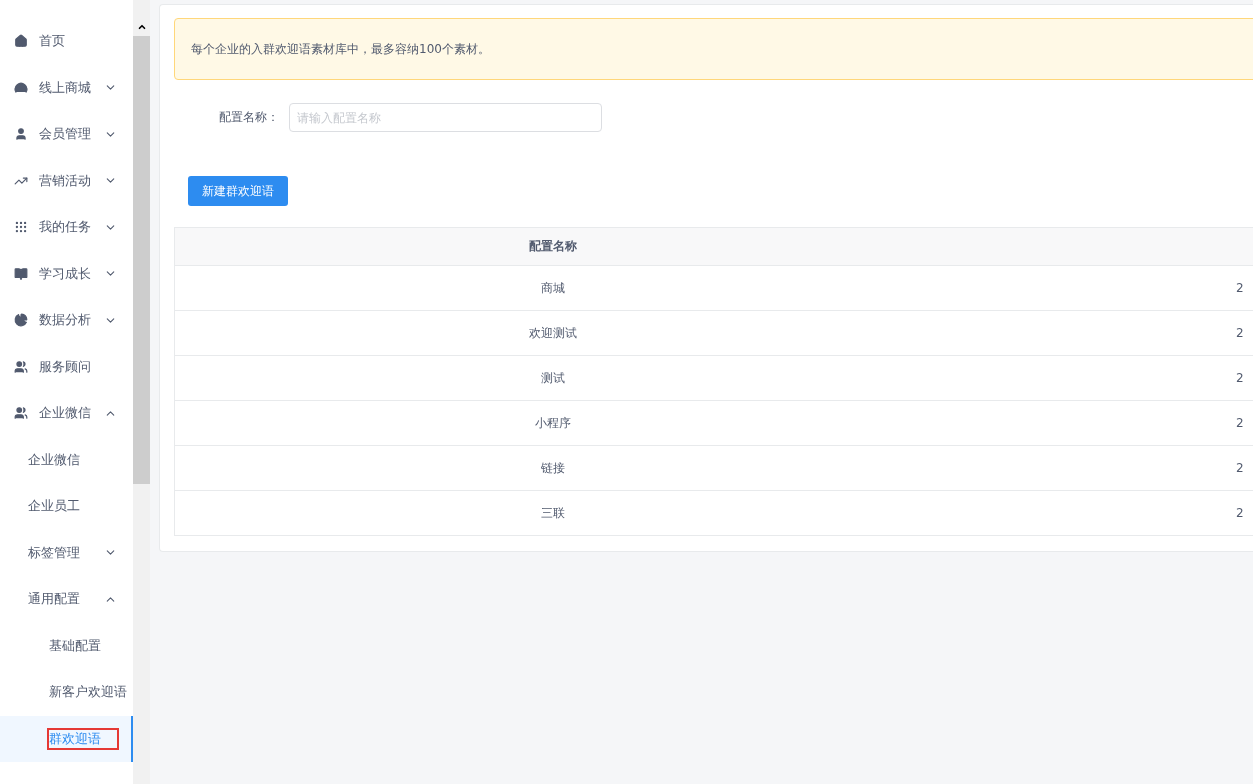  I want to click on grid-icon, so click(21, 227).